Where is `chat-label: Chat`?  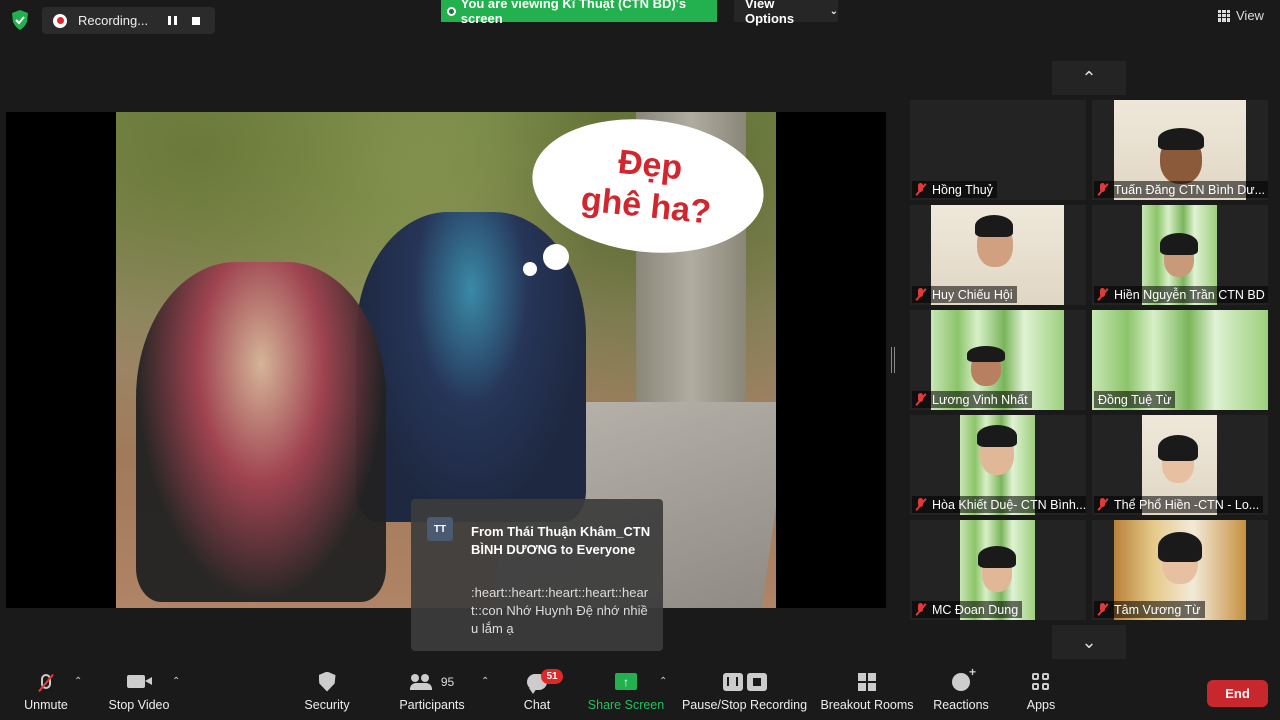 chat-label: Chat is located at coordinates (537, 704).